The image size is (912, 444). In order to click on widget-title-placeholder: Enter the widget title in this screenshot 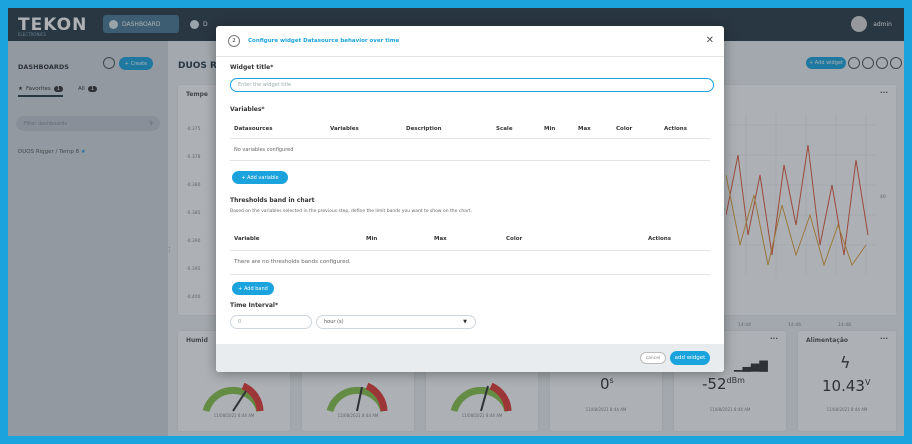, I will do `click(265, 85)`.